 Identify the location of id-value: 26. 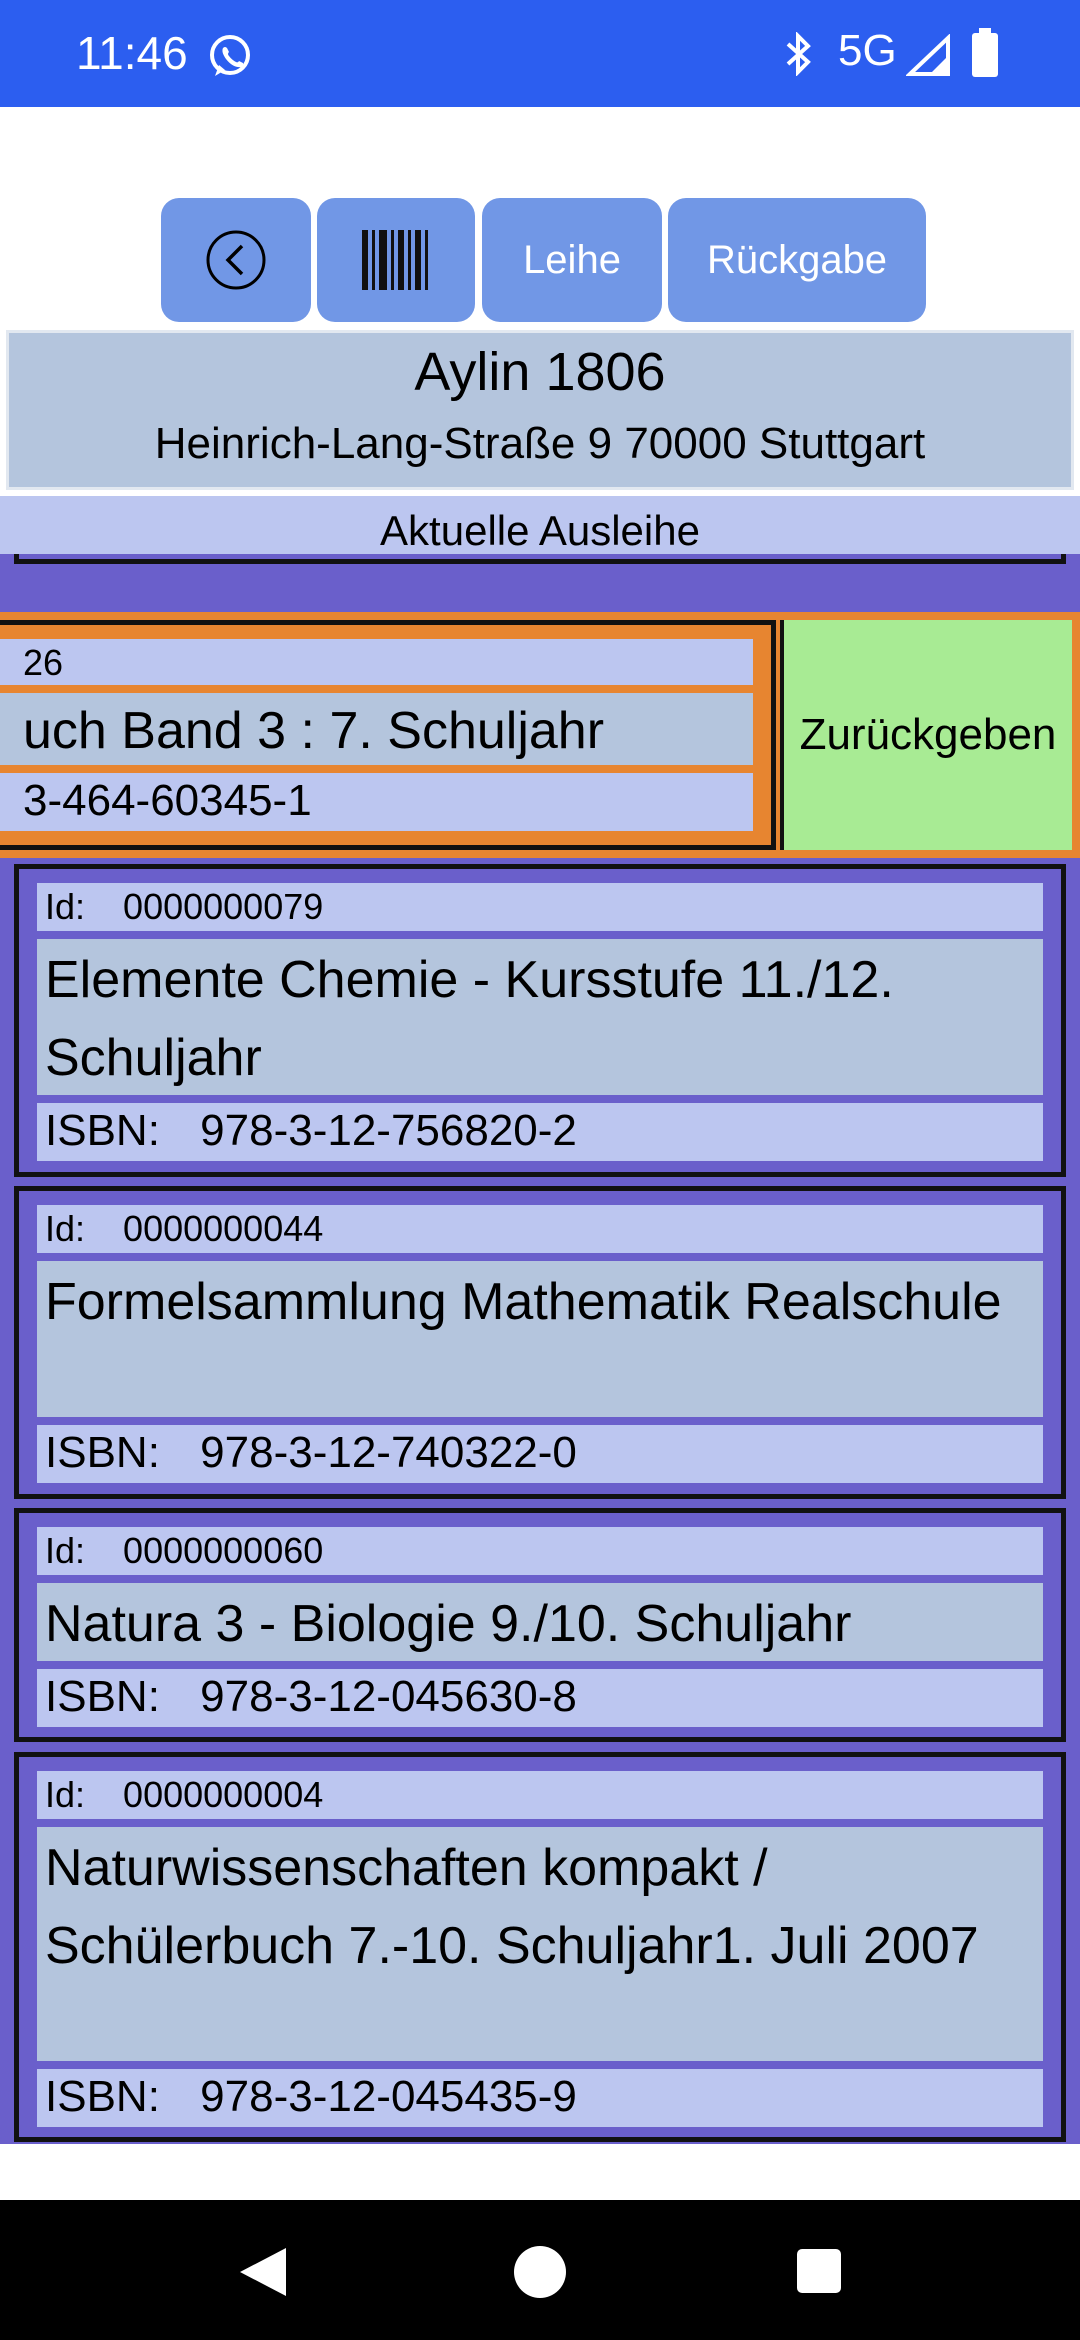
(43, 662).